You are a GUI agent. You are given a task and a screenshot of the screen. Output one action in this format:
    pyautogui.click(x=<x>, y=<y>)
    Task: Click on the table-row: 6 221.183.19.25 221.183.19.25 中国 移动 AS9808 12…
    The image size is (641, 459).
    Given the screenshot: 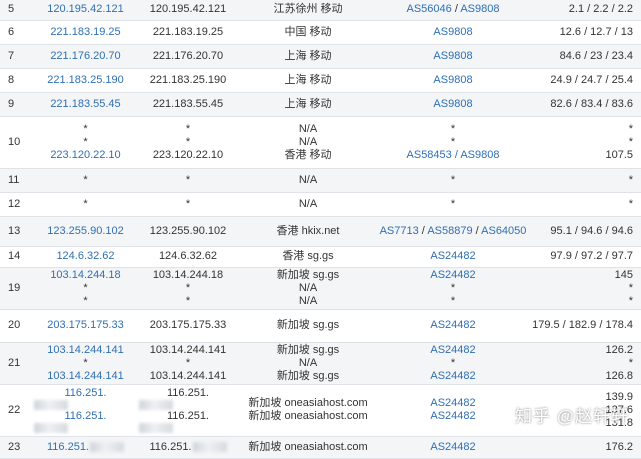 What is the action you would take?
    pyautogui.click(x=320, y=32)
    